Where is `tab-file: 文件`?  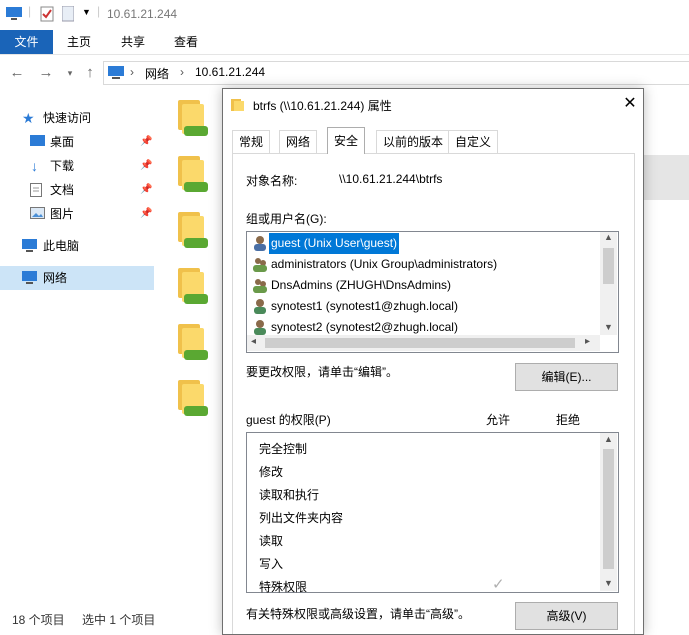
tab-file: 文件 is located at coordinates (26, 42).